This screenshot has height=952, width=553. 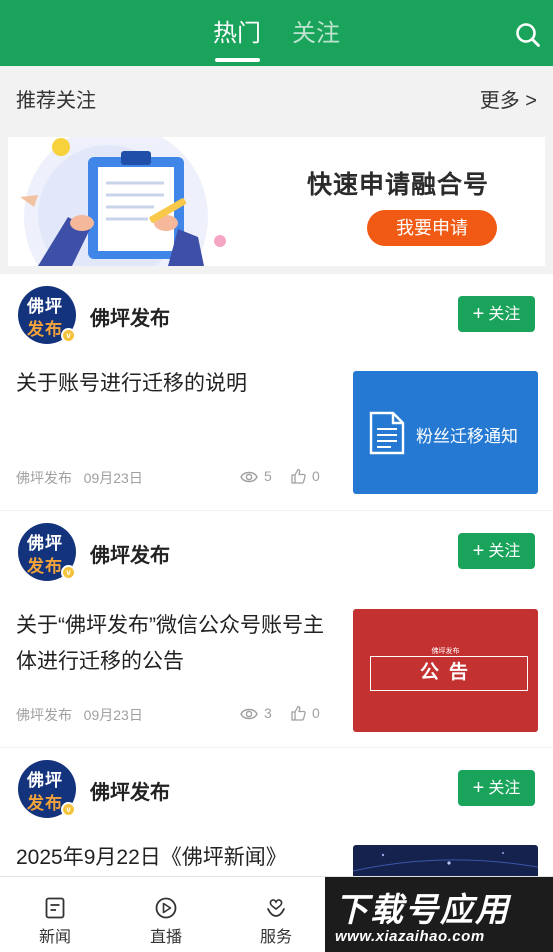 I want to click on feed-card: 佛坪 发布 v 佛坪发布 + 关注 2025年9月22日《佛坪新闻》, so click(x=276, y=812).